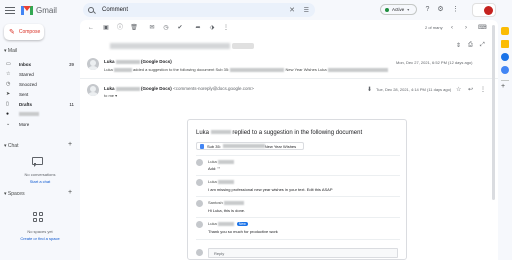 The image size is (512, 260). Describe the element at coordinates (14, 194) in the screenshot. I see `spaces-section-header: ▾ Spaces` at that location.